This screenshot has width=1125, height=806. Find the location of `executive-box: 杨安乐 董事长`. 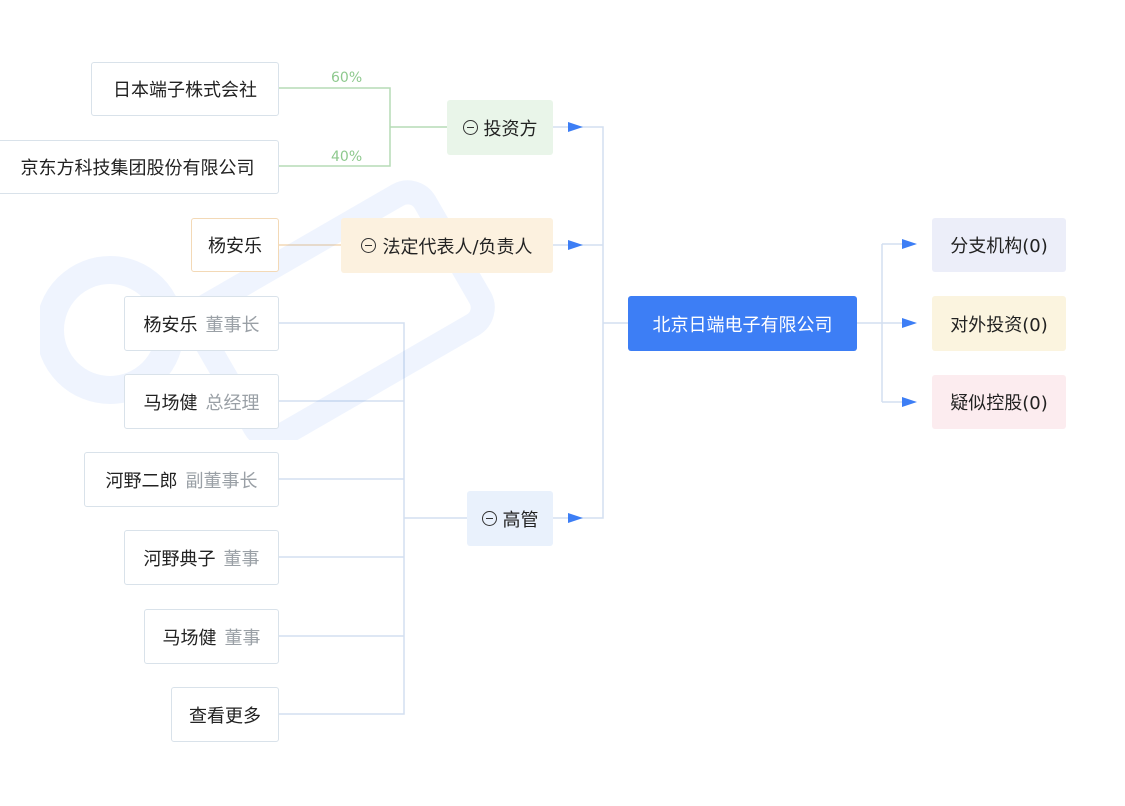

executive-box: 杨安乐 董事长 is located at coordinates (201, 323).